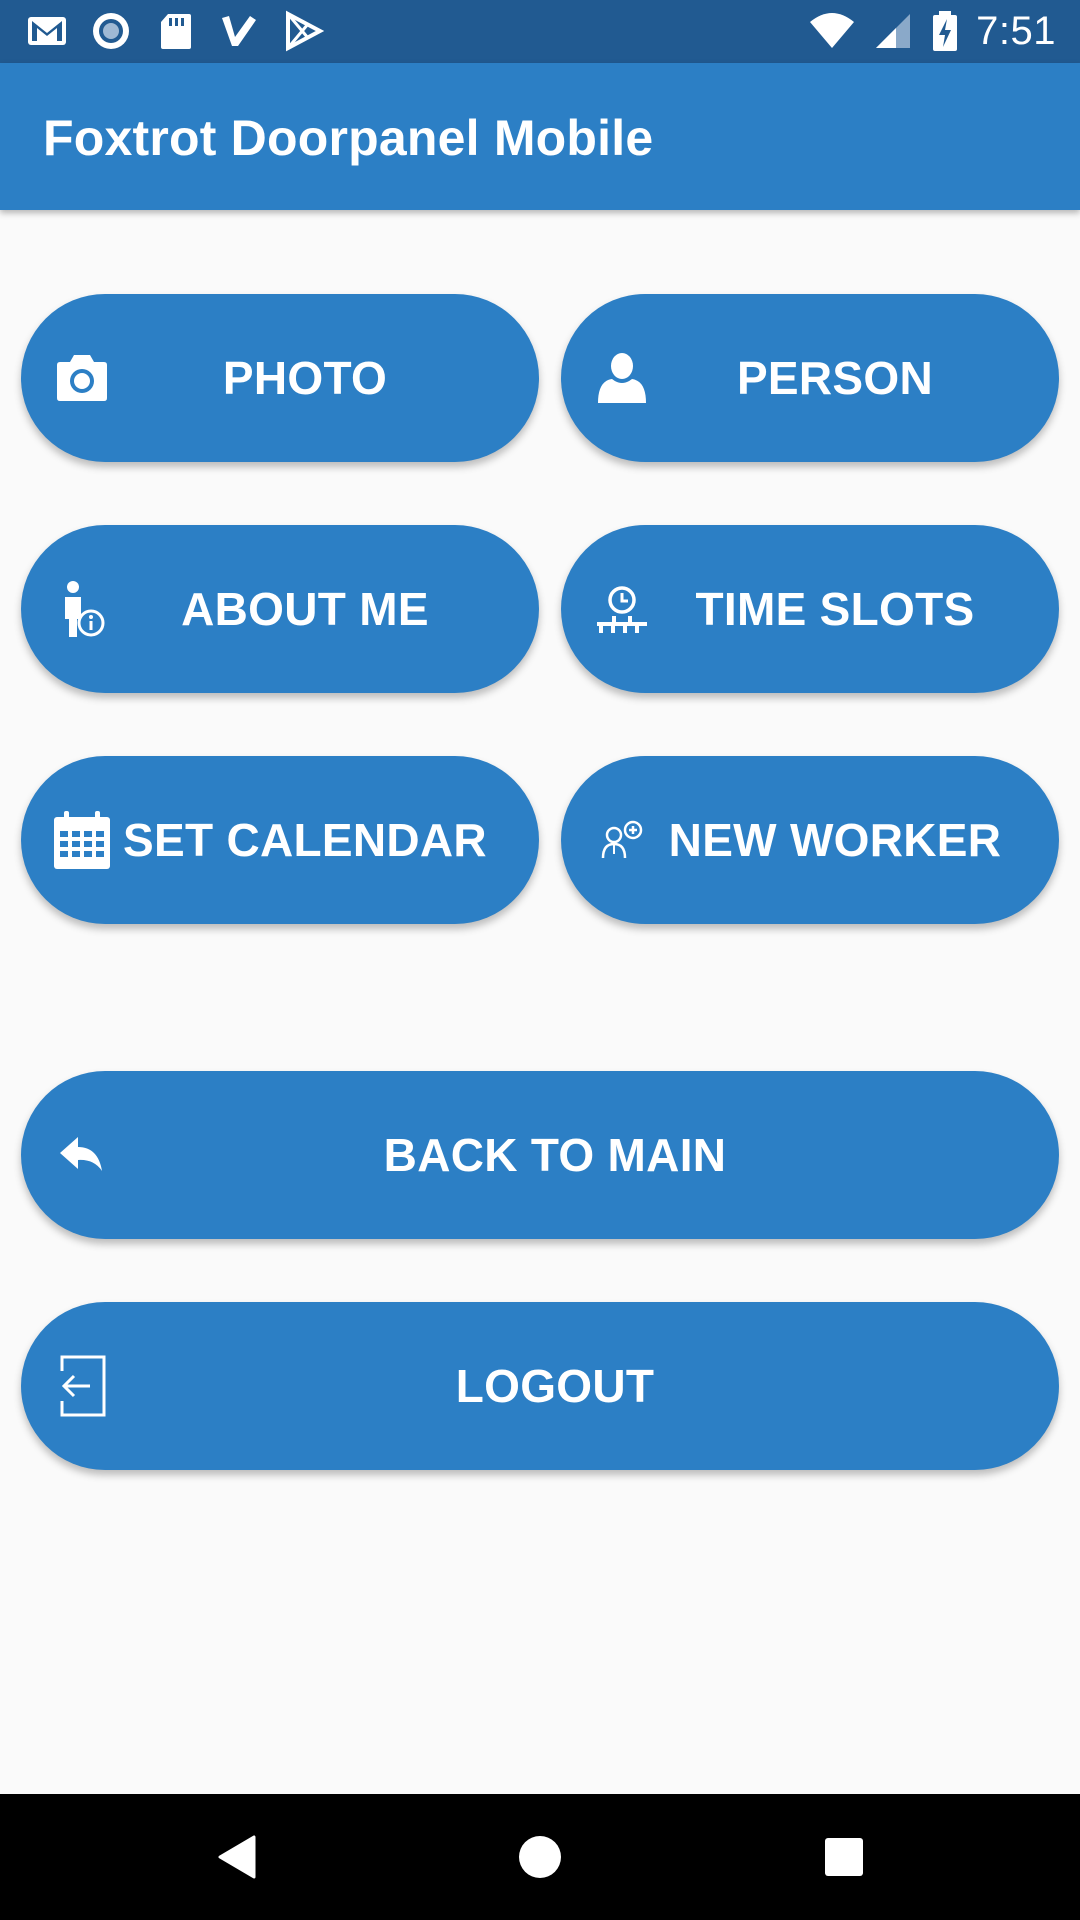 Image resolution: width=1080 pixels, height=1920 pixels. I want to click on person-button: PERSON, so click(810, 378).